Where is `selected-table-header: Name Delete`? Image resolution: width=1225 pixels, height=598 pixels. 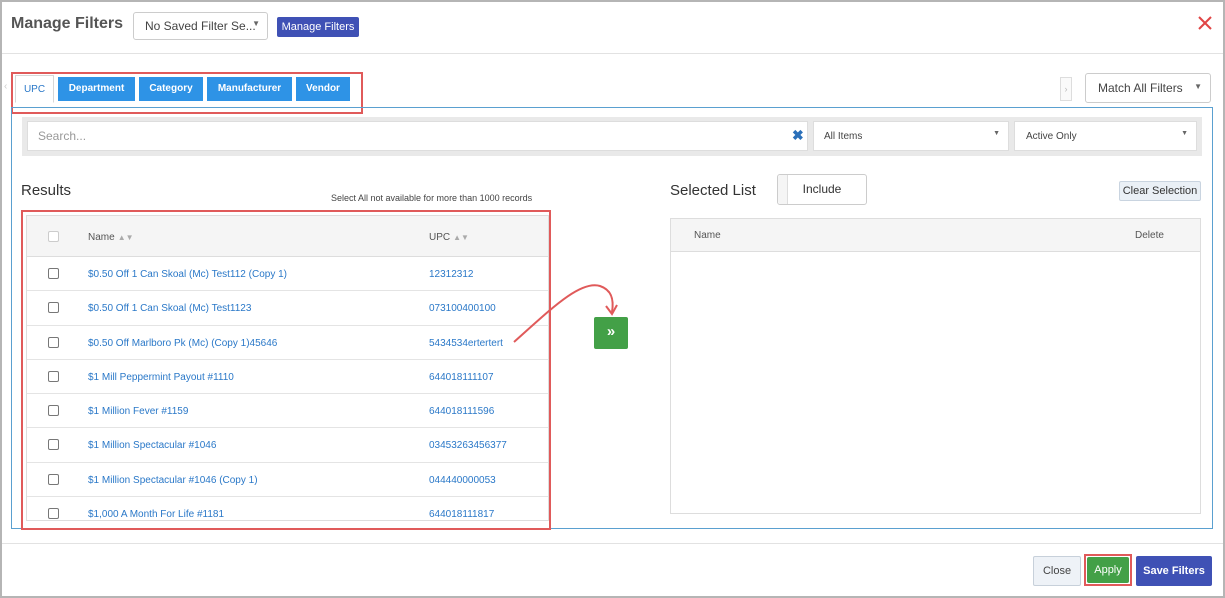 selected-table-header: Name Delete is located at coordinates (935, 235).